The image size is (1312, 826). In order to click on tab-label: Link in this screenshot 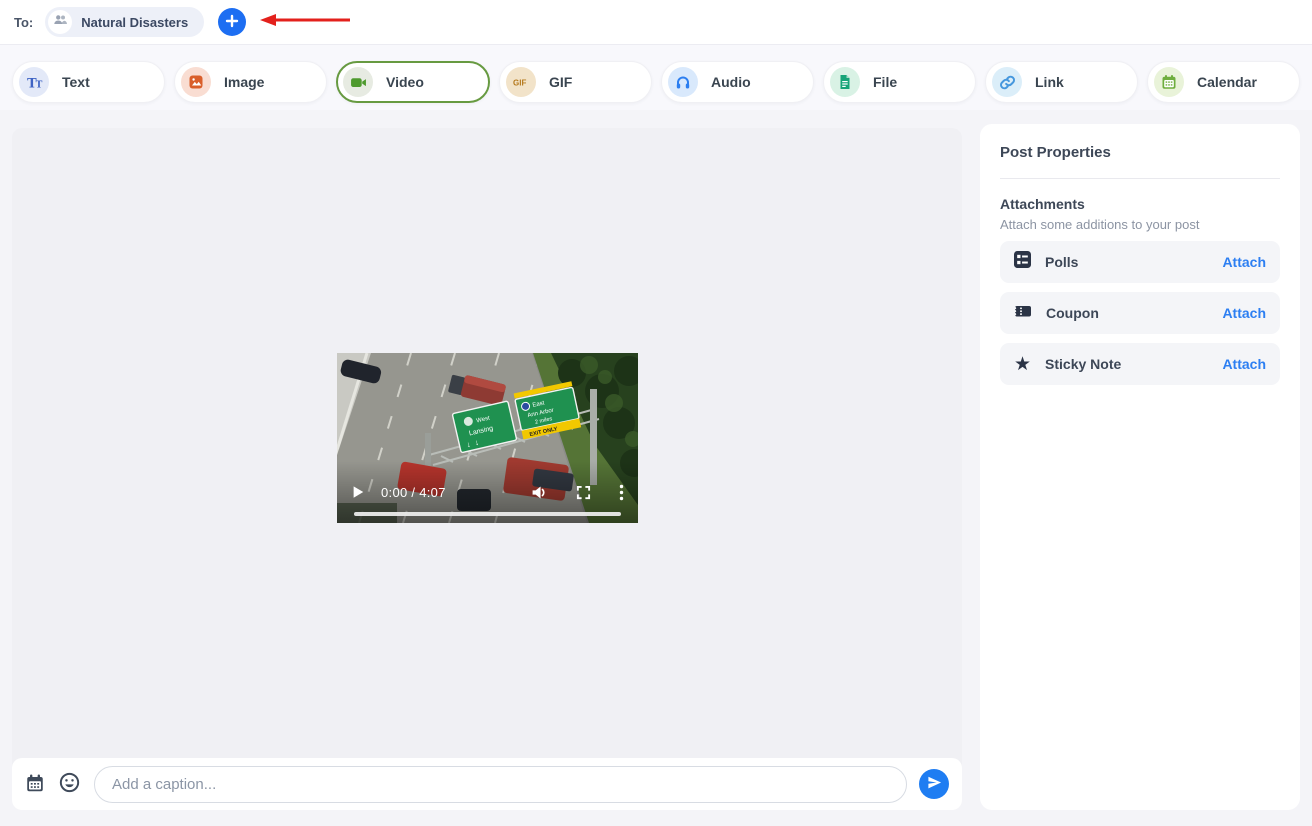, I will do `click(1049, 82)`.